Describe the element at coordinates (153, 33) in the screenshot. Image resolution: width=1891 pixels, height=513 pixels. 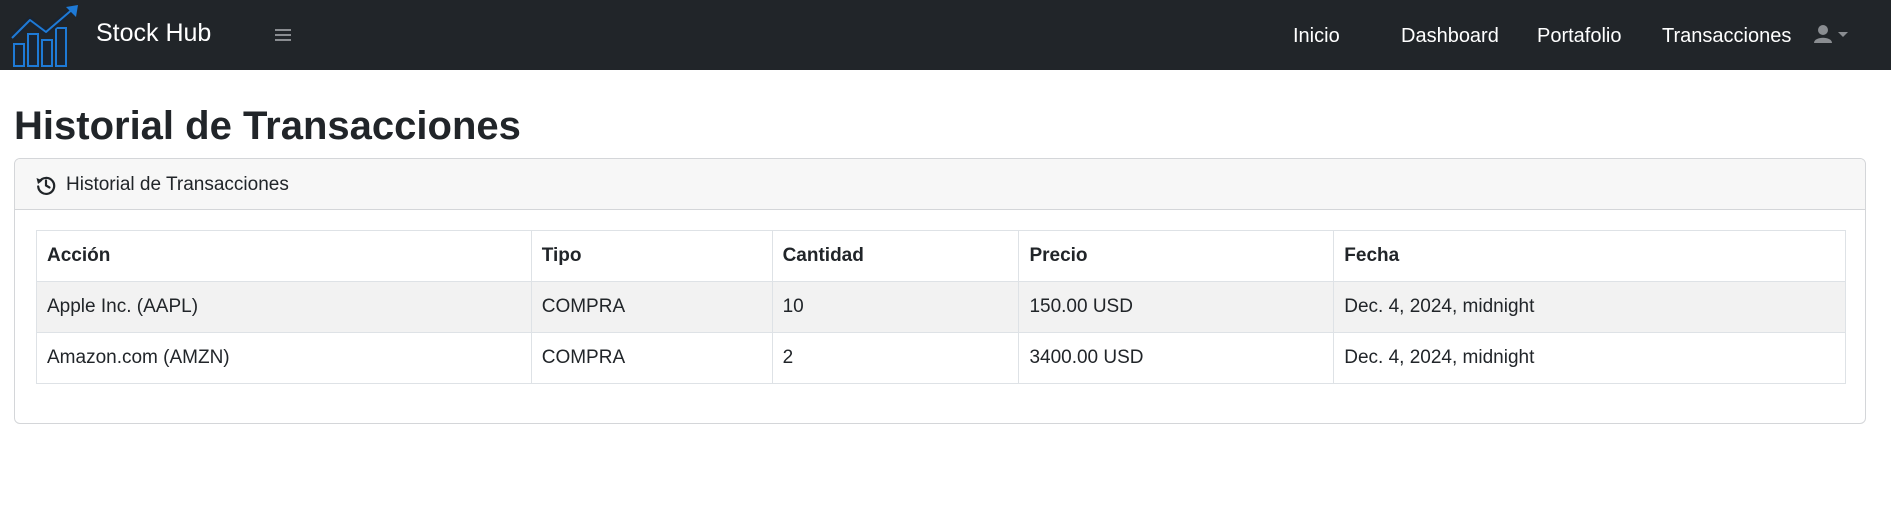
I see `brand-name: Stock Hub` at that location.